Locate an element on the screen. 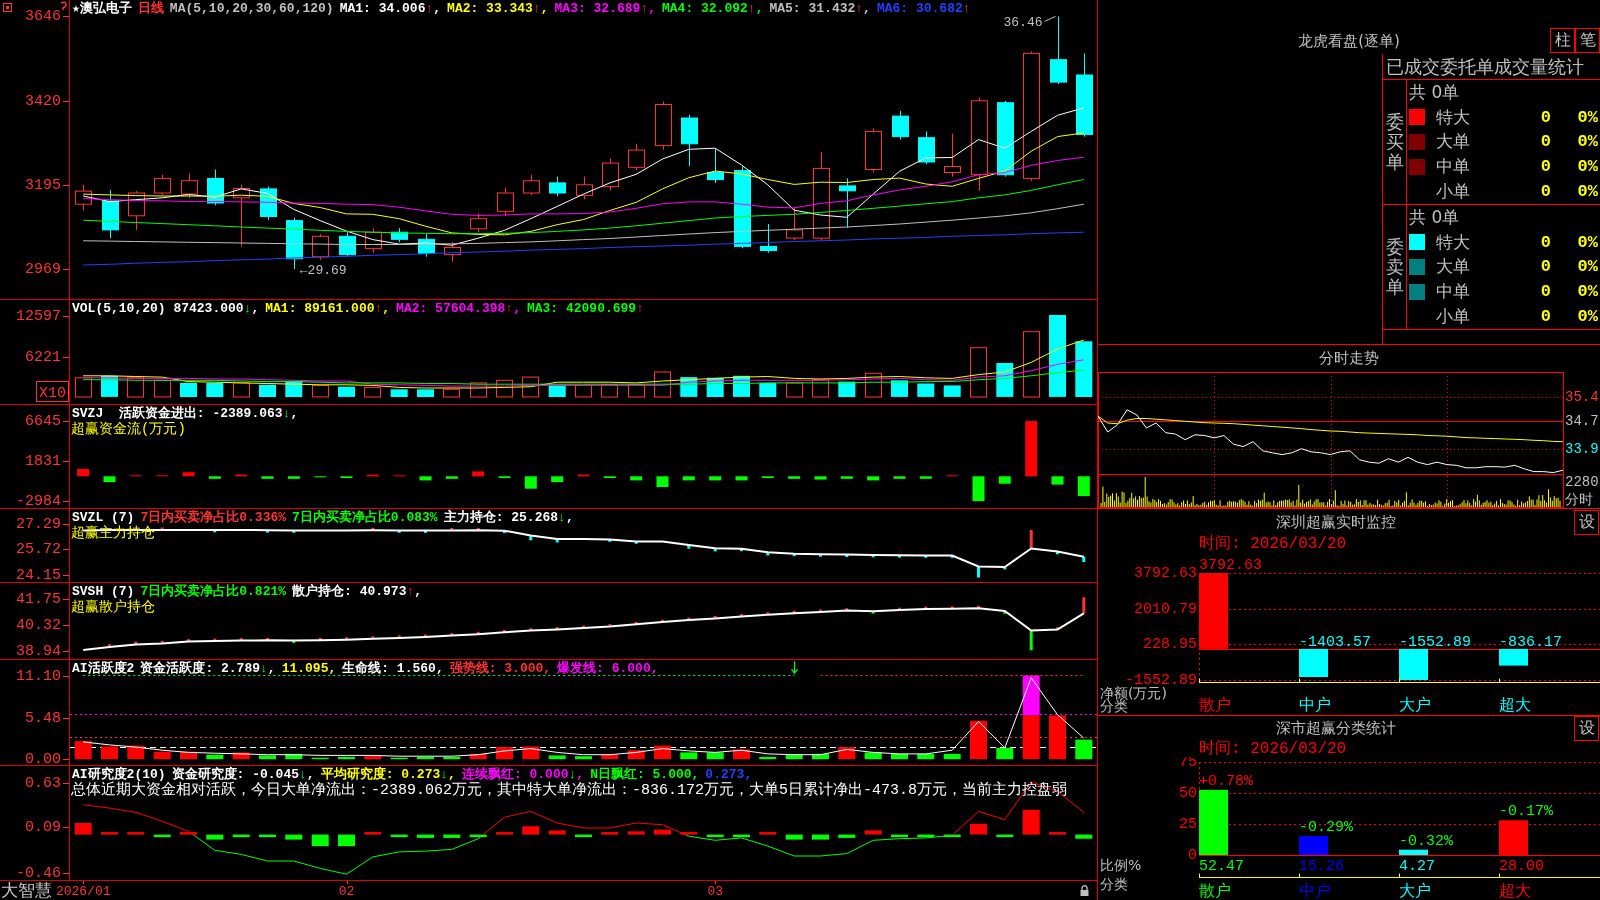  total-count: 共 0单 is located at coordinates (1434, 92).